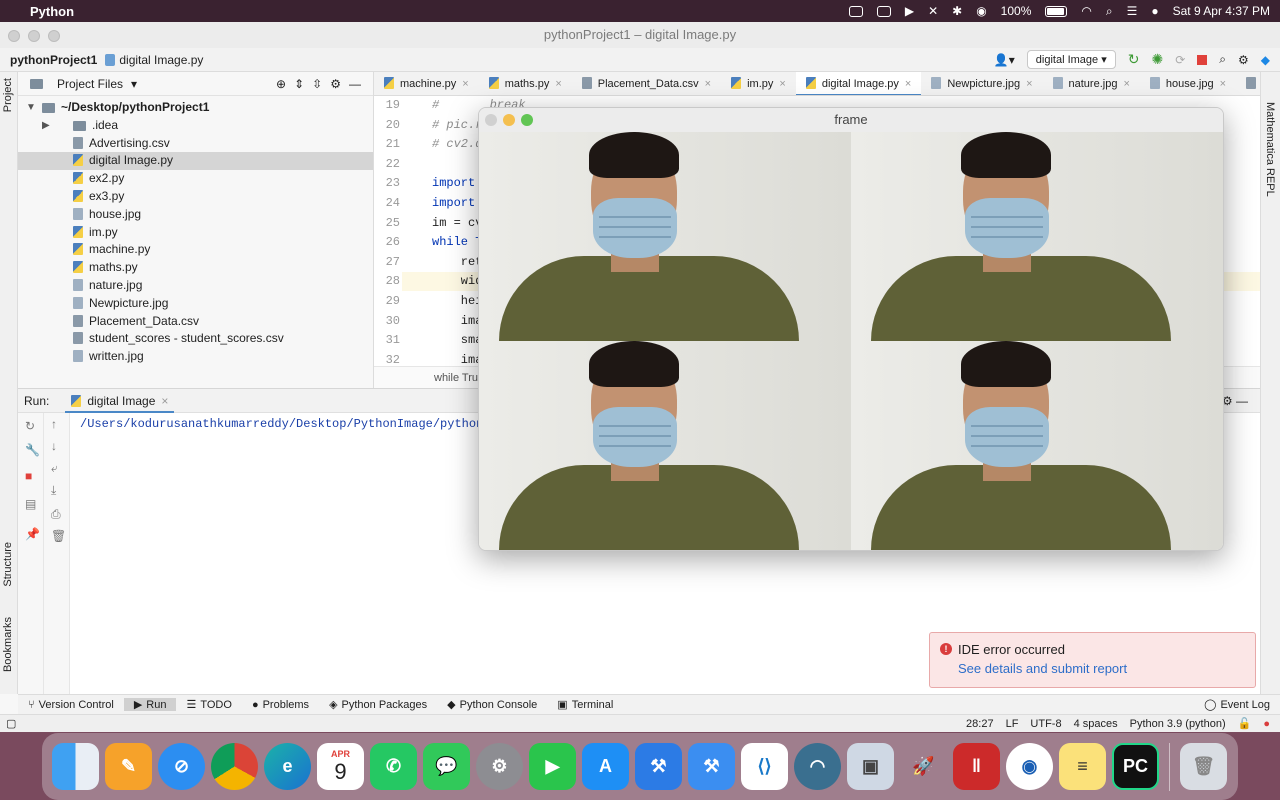 The image size is (1280, 800). Describe the element at coordinates (1270, 149) in the screenshot. I see `mathematica-repl-tab: Mathematica REPL` at that location.